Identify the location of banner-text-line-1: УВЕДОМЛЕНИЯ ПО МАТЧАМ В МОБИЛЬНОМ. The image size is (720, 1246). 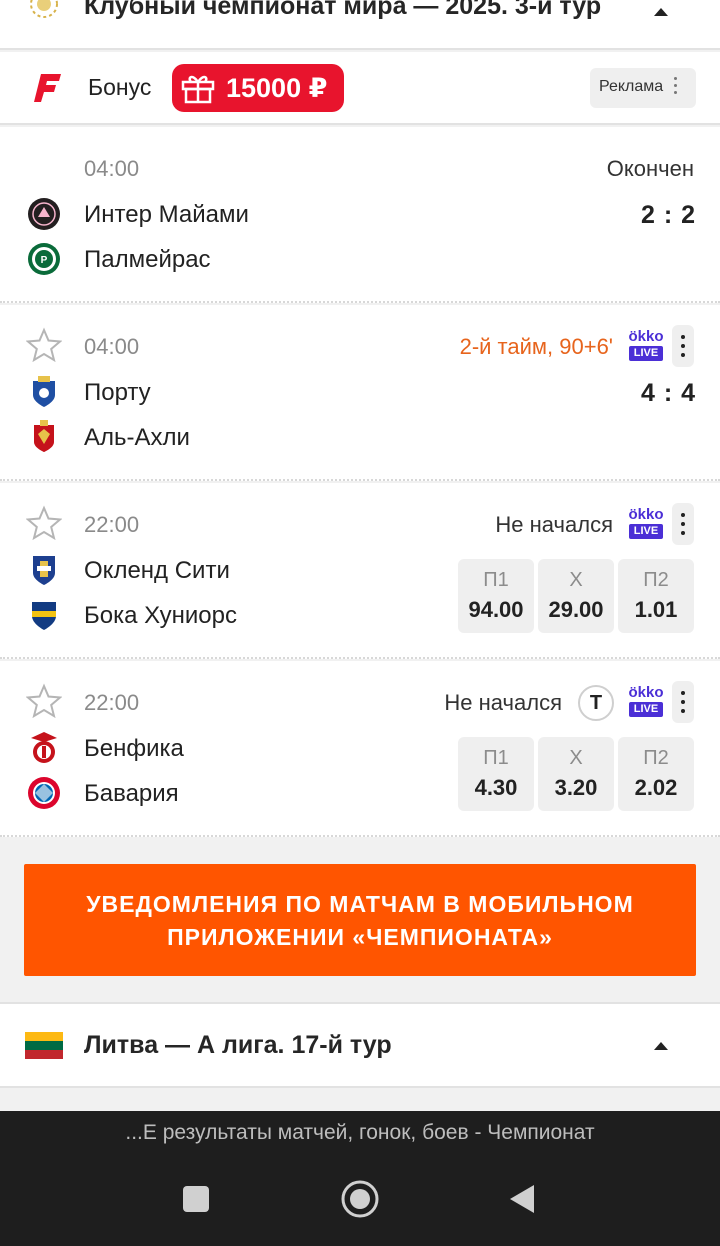
(360, 904).